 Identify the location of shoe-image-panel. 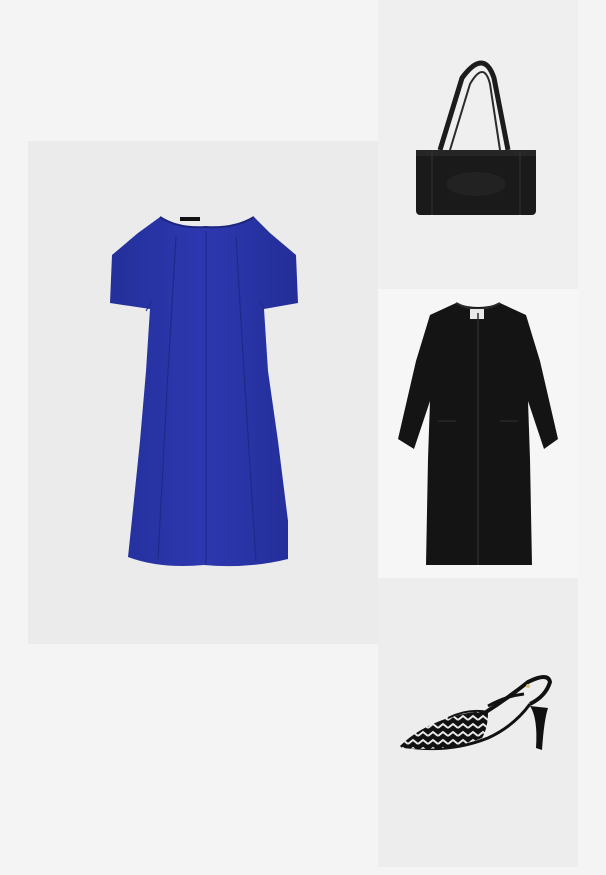
(478, 722).